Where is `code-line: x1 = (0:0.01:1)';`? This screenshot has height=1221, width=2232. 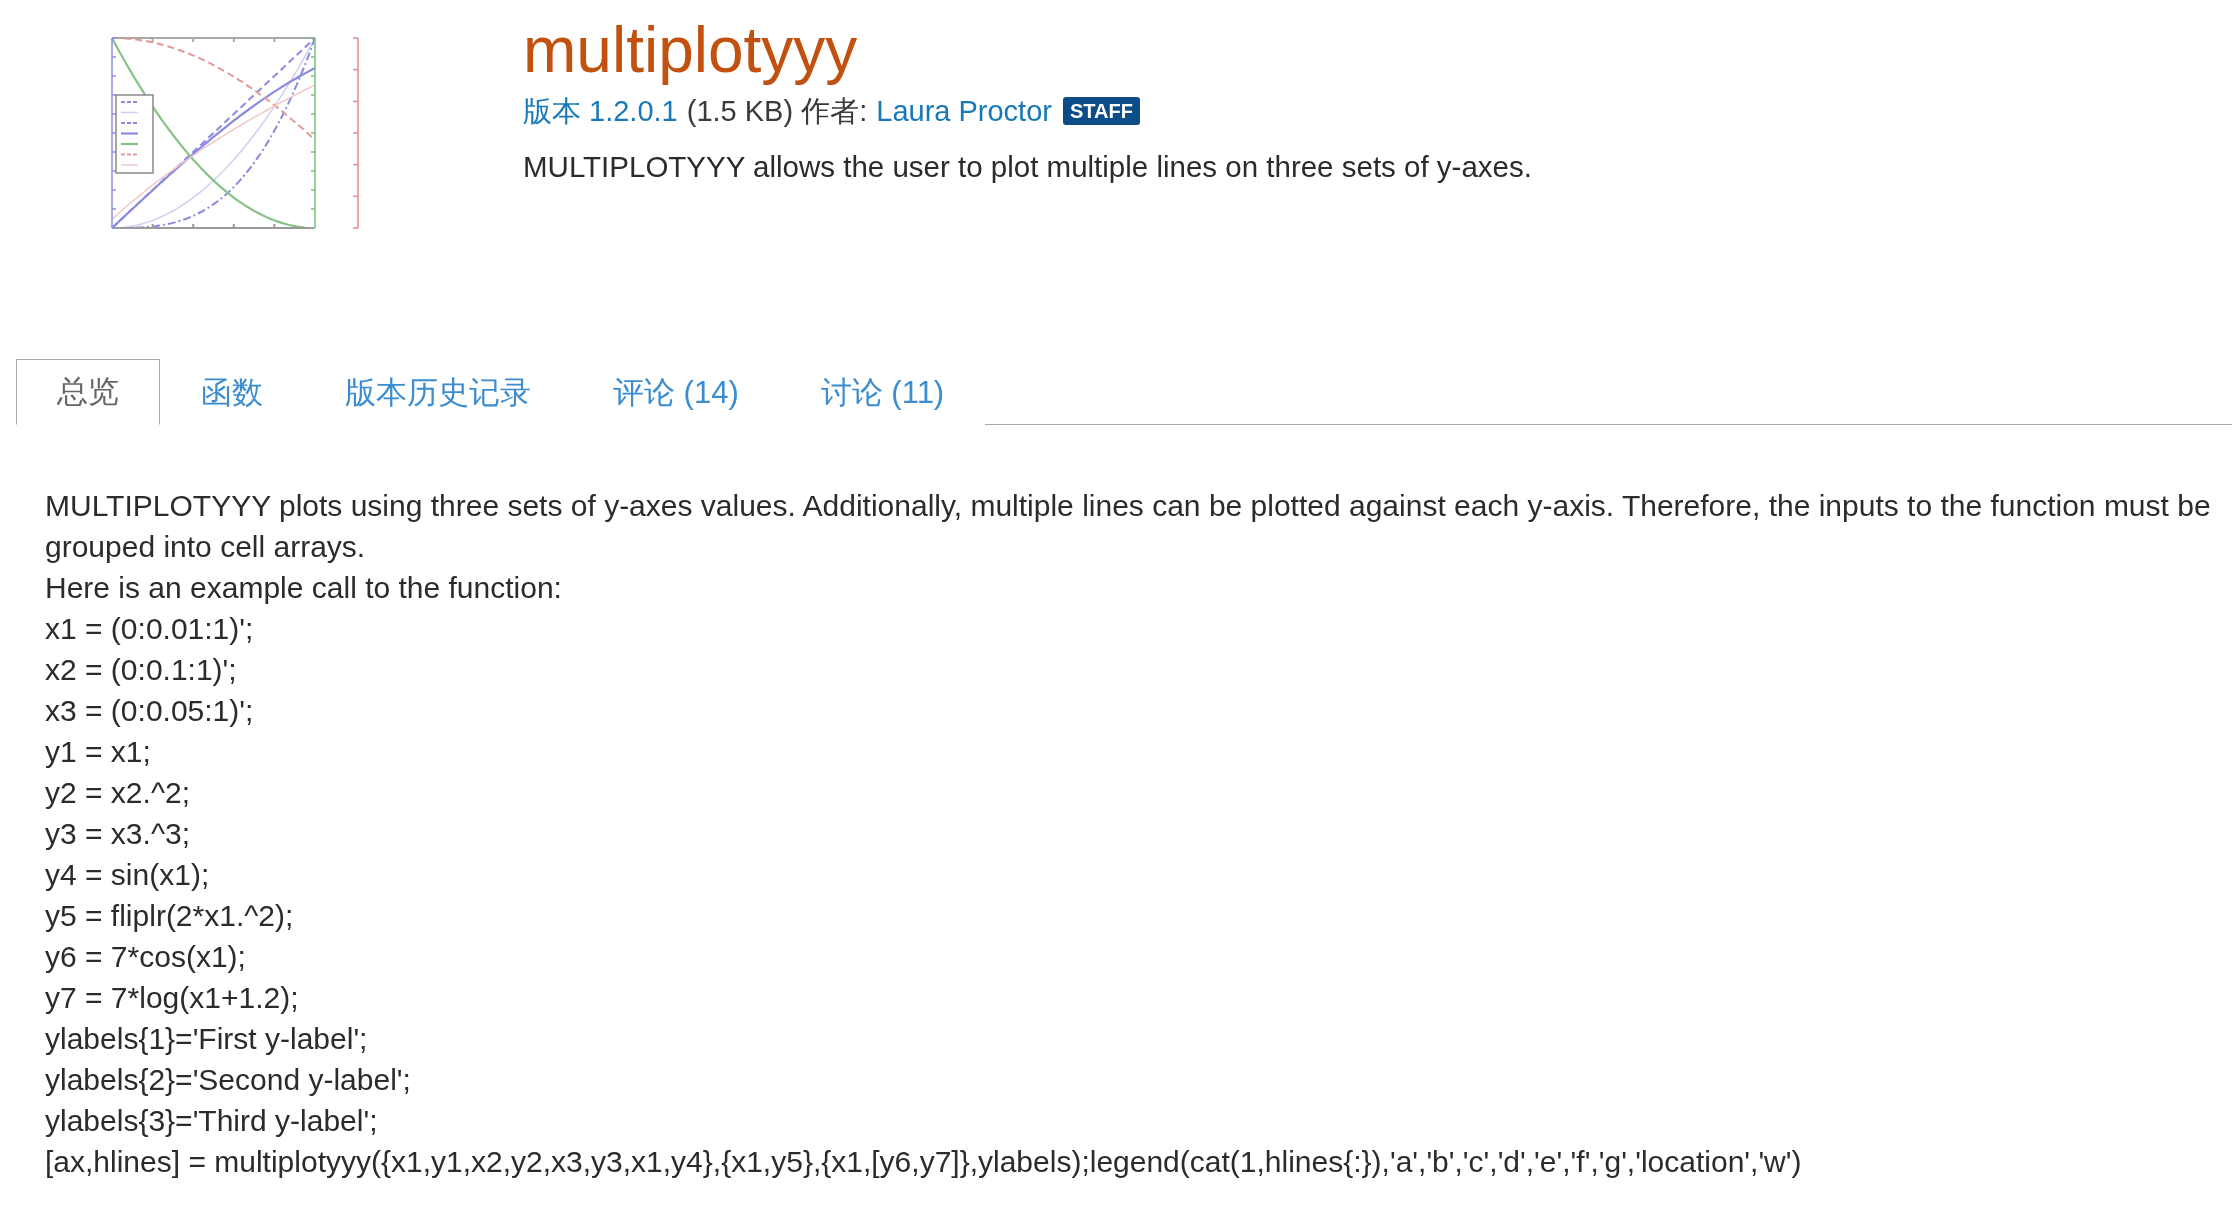 code-line: x1 = (0:0.01:1)'; is located at coordinates (150, 629).